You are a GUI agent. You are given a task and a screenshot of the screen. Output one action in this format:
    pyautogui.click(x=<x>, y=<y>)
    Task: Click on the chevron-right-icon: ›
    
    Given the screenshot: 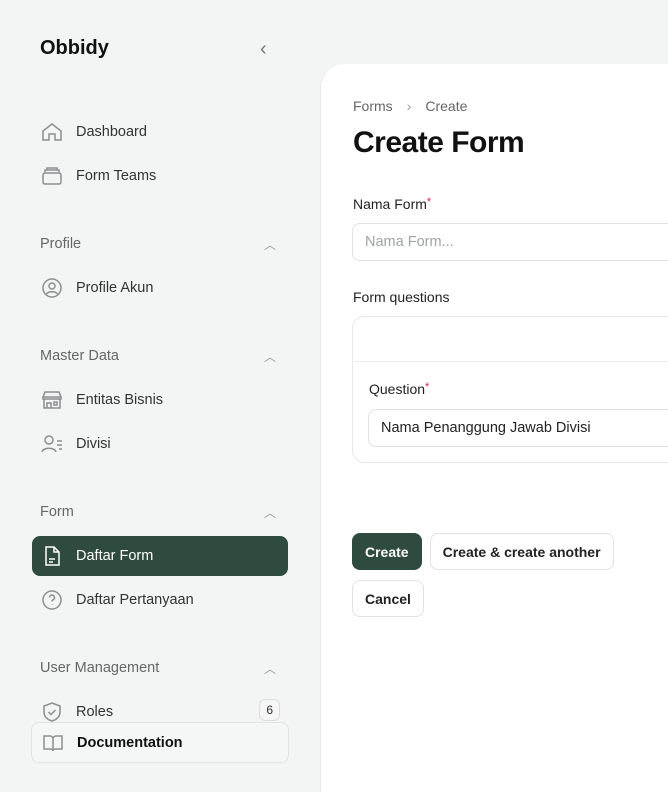 What is the action you would take?
    pyautogui.click(x=409, y=106)
    